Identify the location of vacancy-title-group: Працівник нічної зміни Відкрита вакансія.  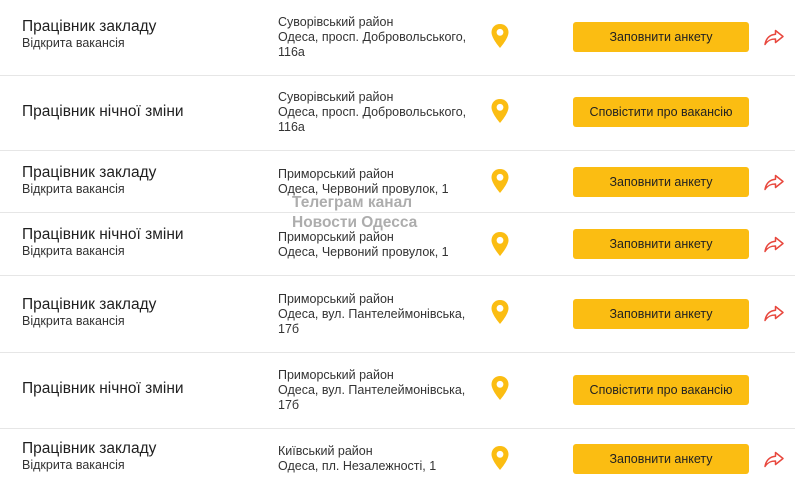
(103, 242).